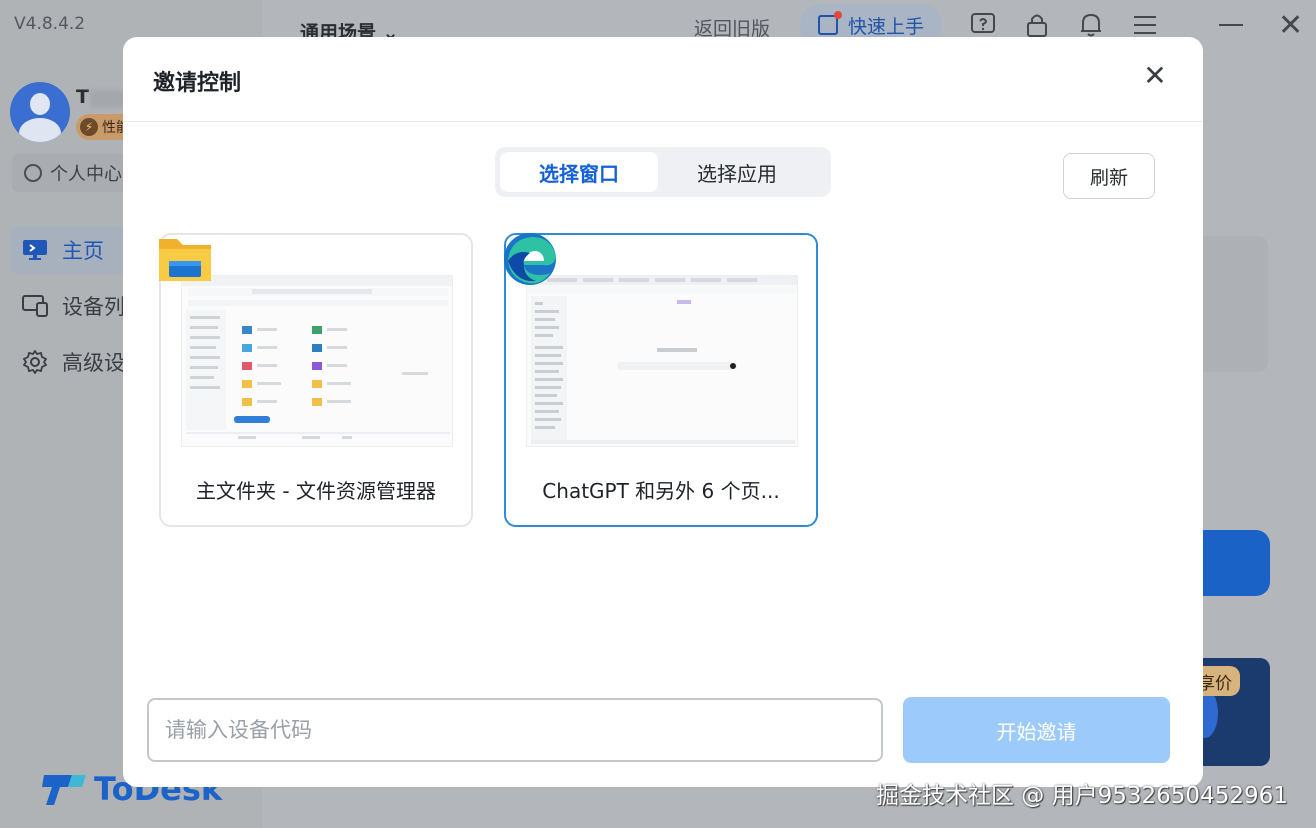  I want to click on window-close-icon: ✕, so click(1290, 25).